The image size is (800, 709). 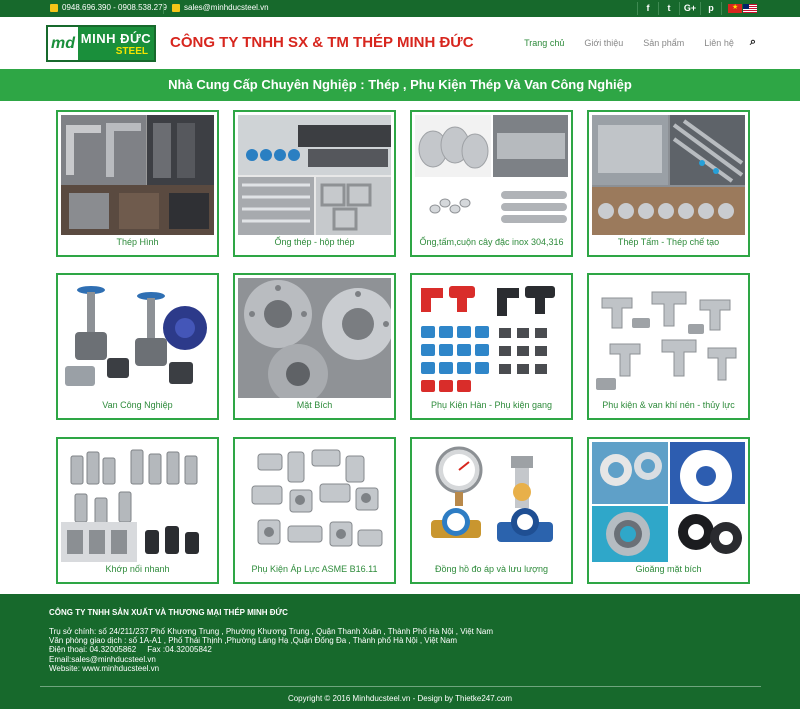 I want to click on footer-email: Email:sales@minhducsteel.vn, so click(x=271, y=659).